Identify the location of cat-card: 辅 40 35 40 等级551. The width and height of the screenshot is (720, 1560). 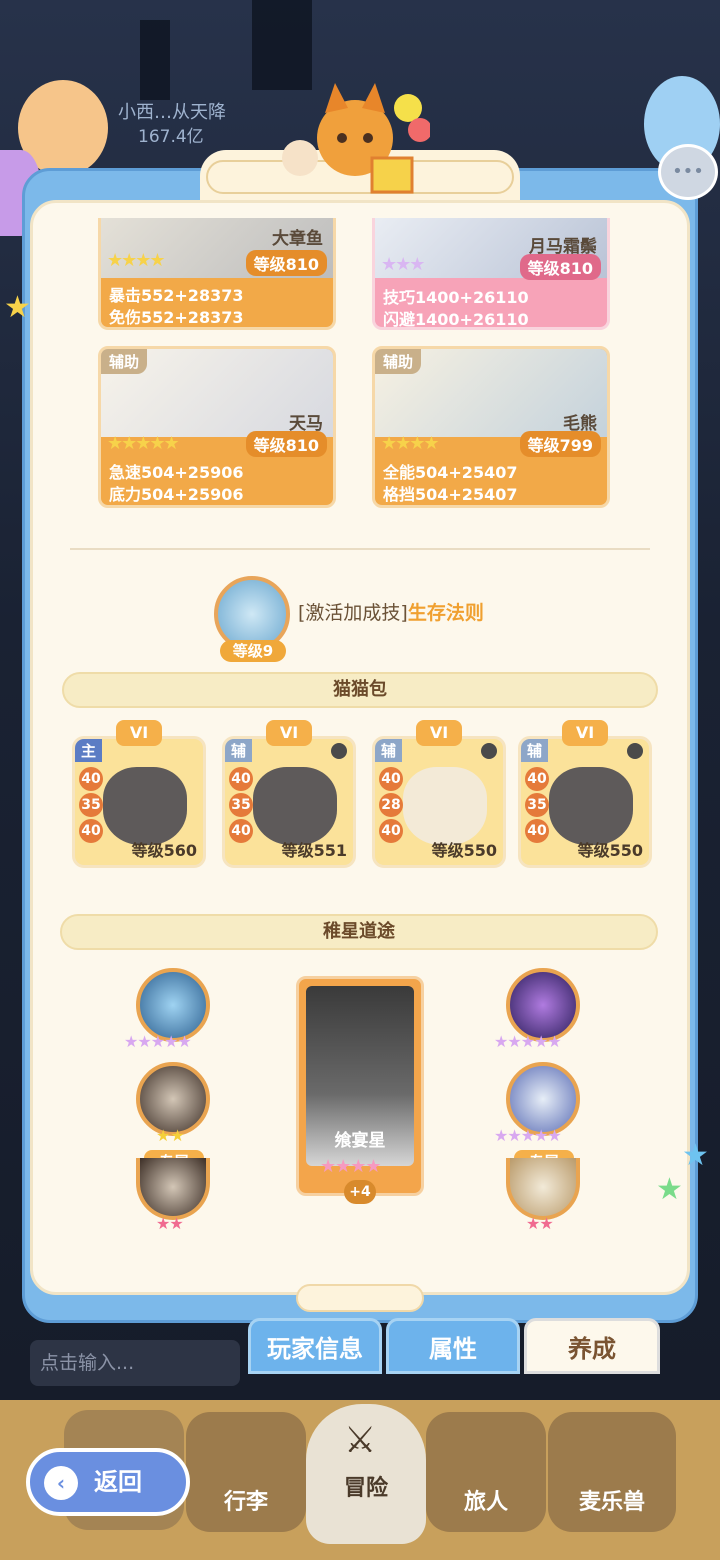
(289, 802).